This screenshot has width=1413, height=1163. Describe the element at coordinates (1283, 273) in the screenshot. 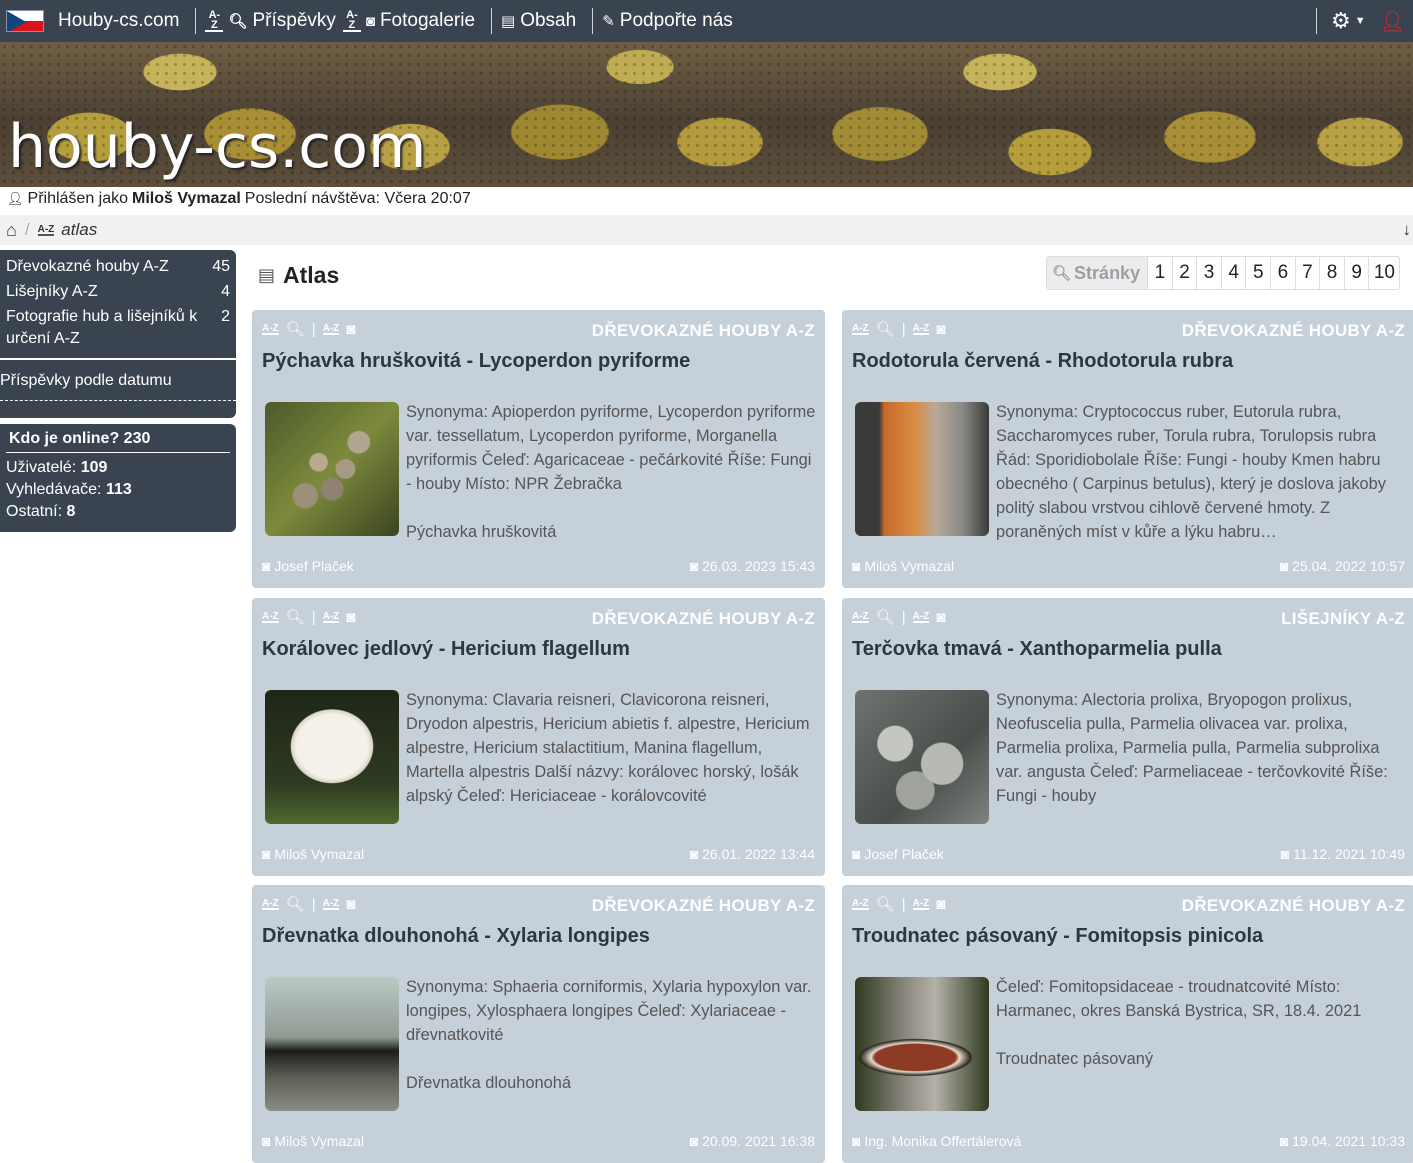

I see `page-link: 6` at that location.